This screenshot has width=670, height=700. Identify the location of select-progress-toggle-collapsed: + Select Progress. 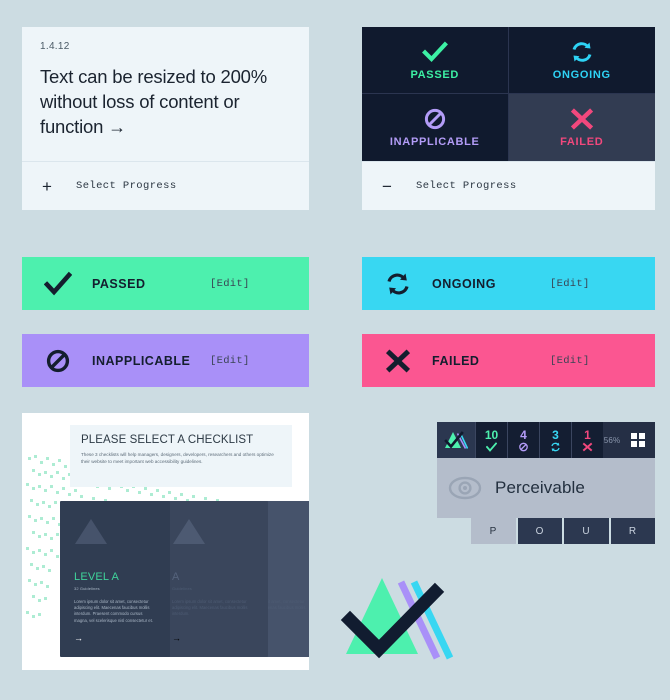
(165, 185).